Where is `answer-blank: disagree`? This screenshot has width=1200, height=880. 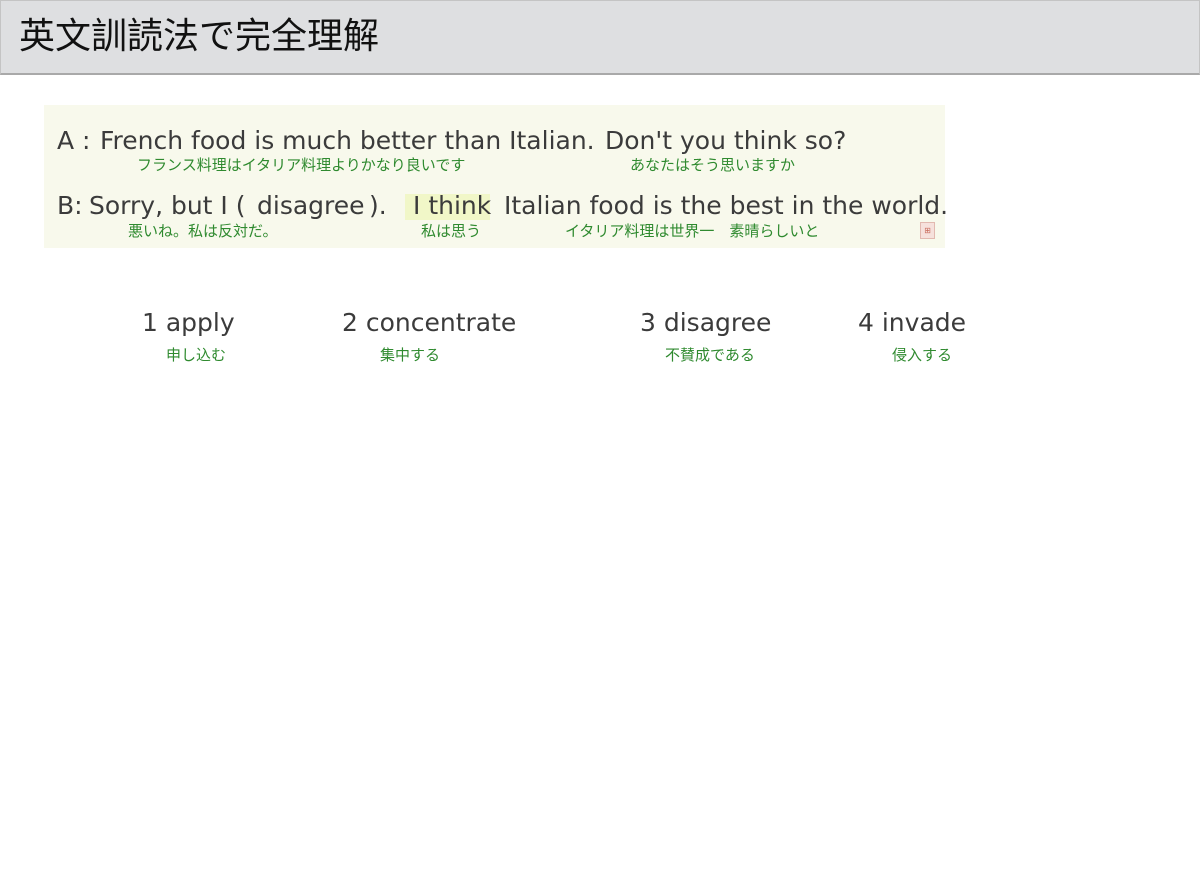 answer-blank: disagree is located at coordinates (311, 205).